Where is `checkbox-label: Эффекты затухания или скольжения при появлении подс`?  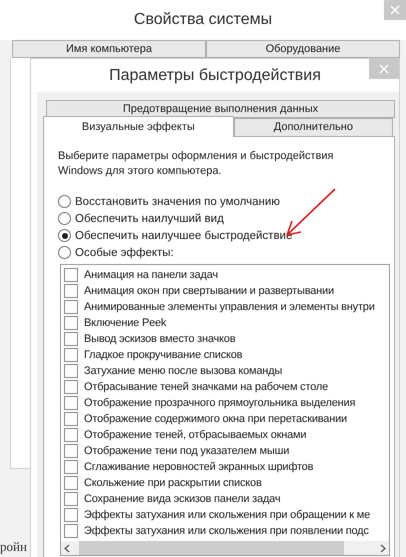
checkbox-label: Эффекты затухания или скольжения при появлении подс is located at coordinates (226, 531).